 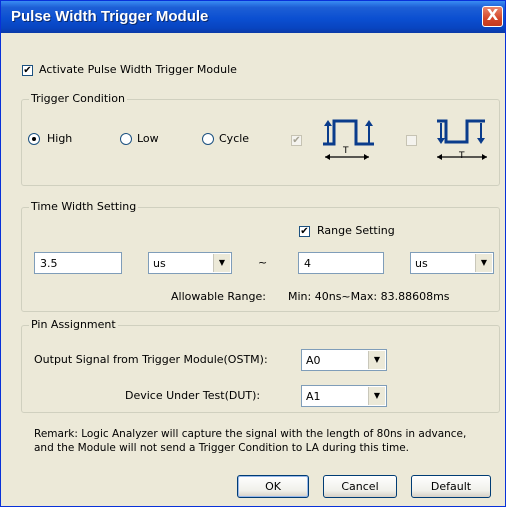 What do you see at coordinates (73, 324) in the screenshot?
I see `pin-assignment-title: Pin Assignment` at bounding box center [73, 324].